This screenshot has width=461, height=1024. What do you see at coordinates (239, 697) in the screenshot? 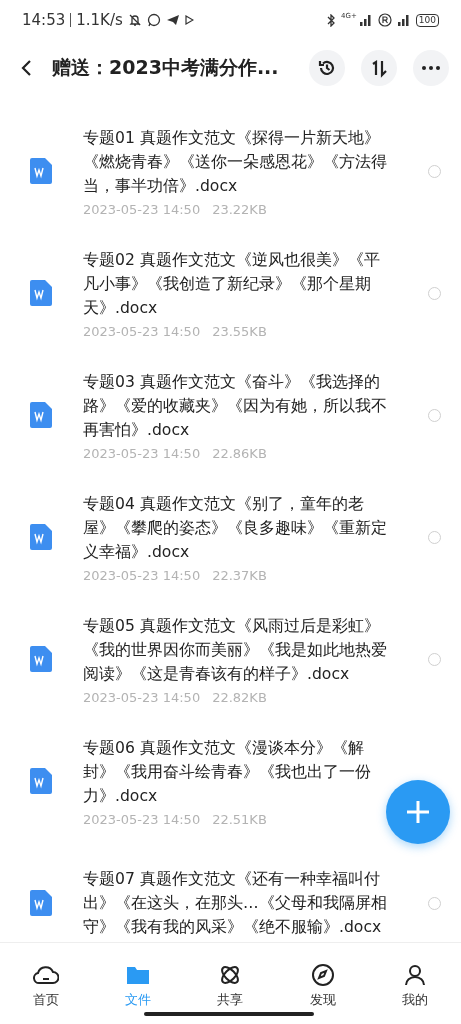
I see `file-size: 22.82KB` at bounding box center [239, 697].